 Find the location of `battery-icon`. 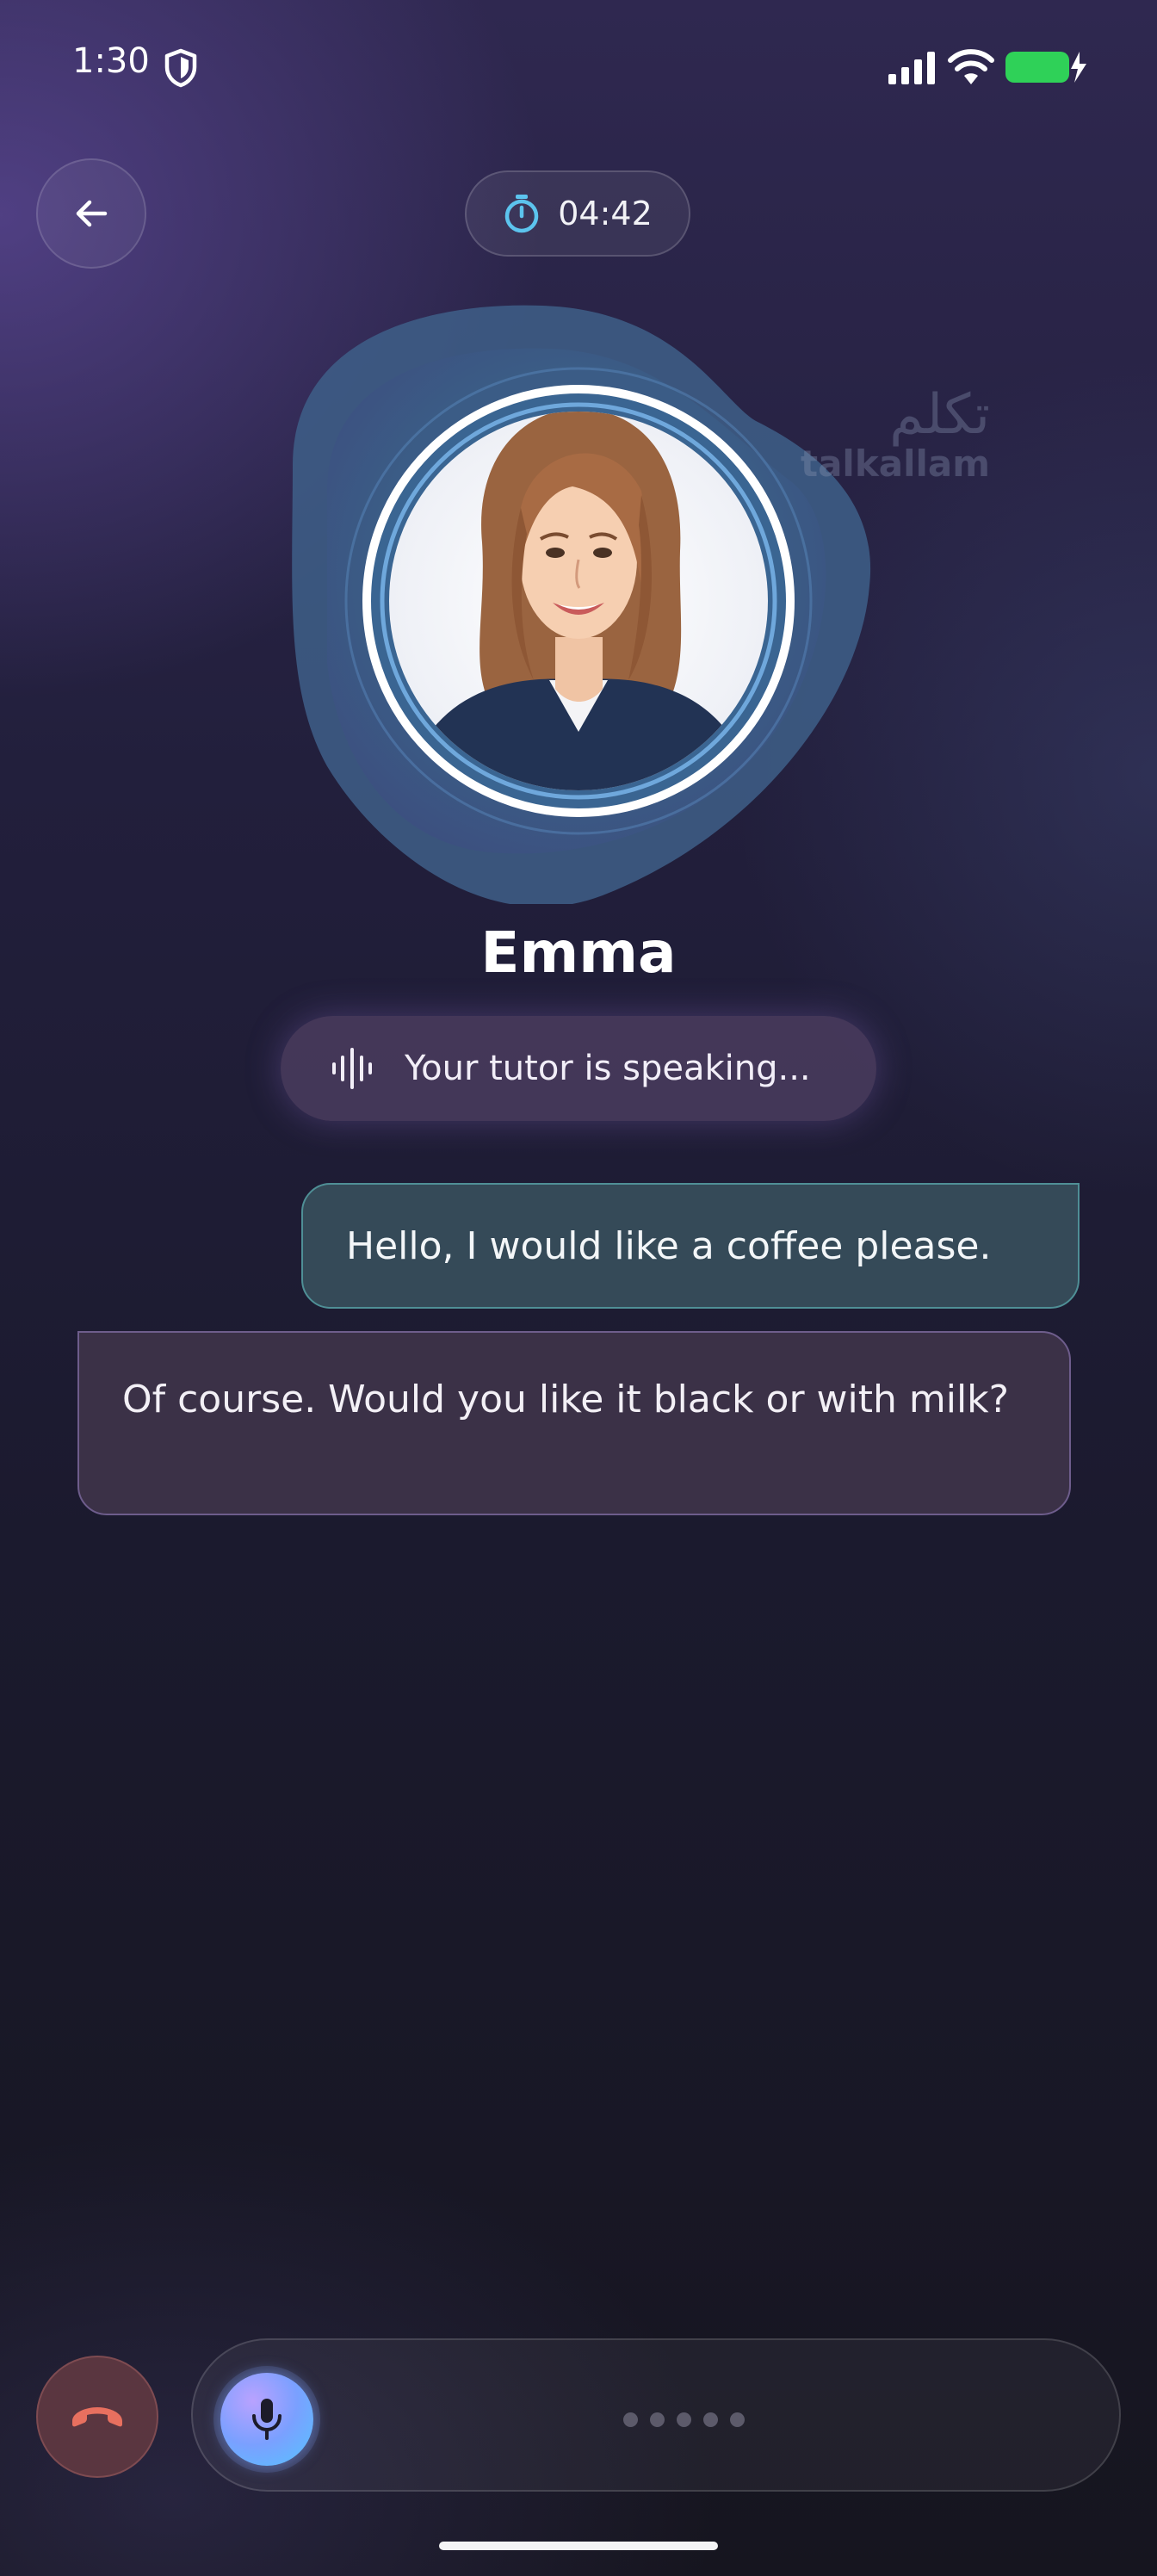

battery-icon is located at coordinates (1045, 67).